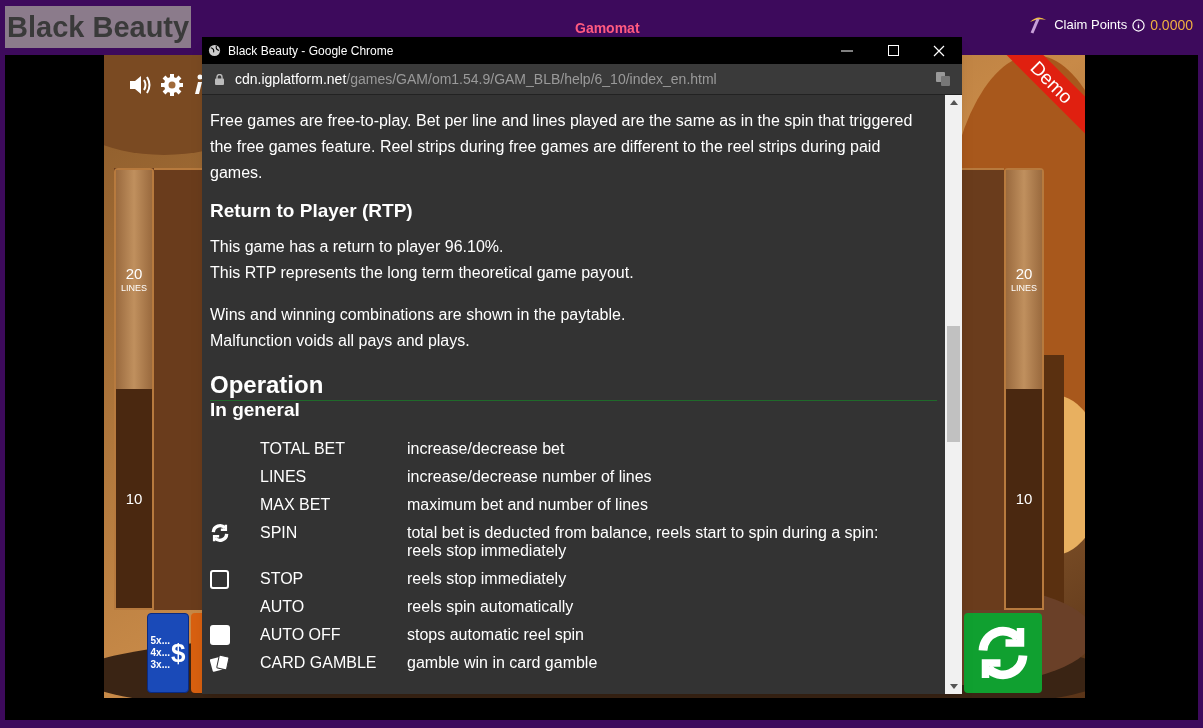 The height and width of the screenshot is (728, 1203). Describe the element at coordinates (220, 635) in the screenshot. I see `square-icon` at that location.